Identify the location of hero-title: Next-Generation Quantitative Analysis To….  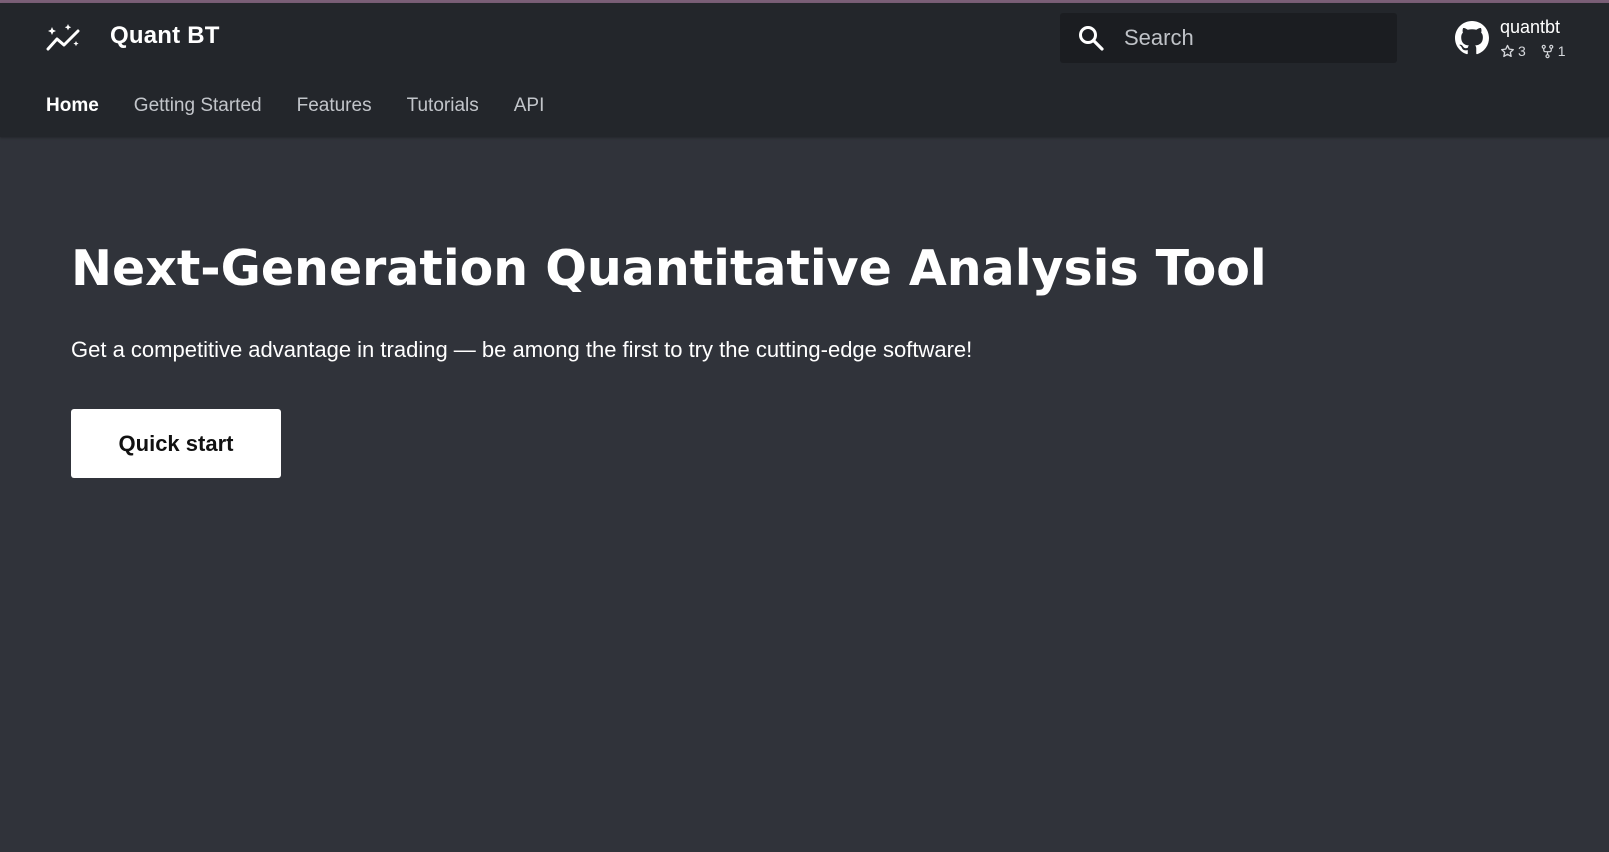
(669, 268).